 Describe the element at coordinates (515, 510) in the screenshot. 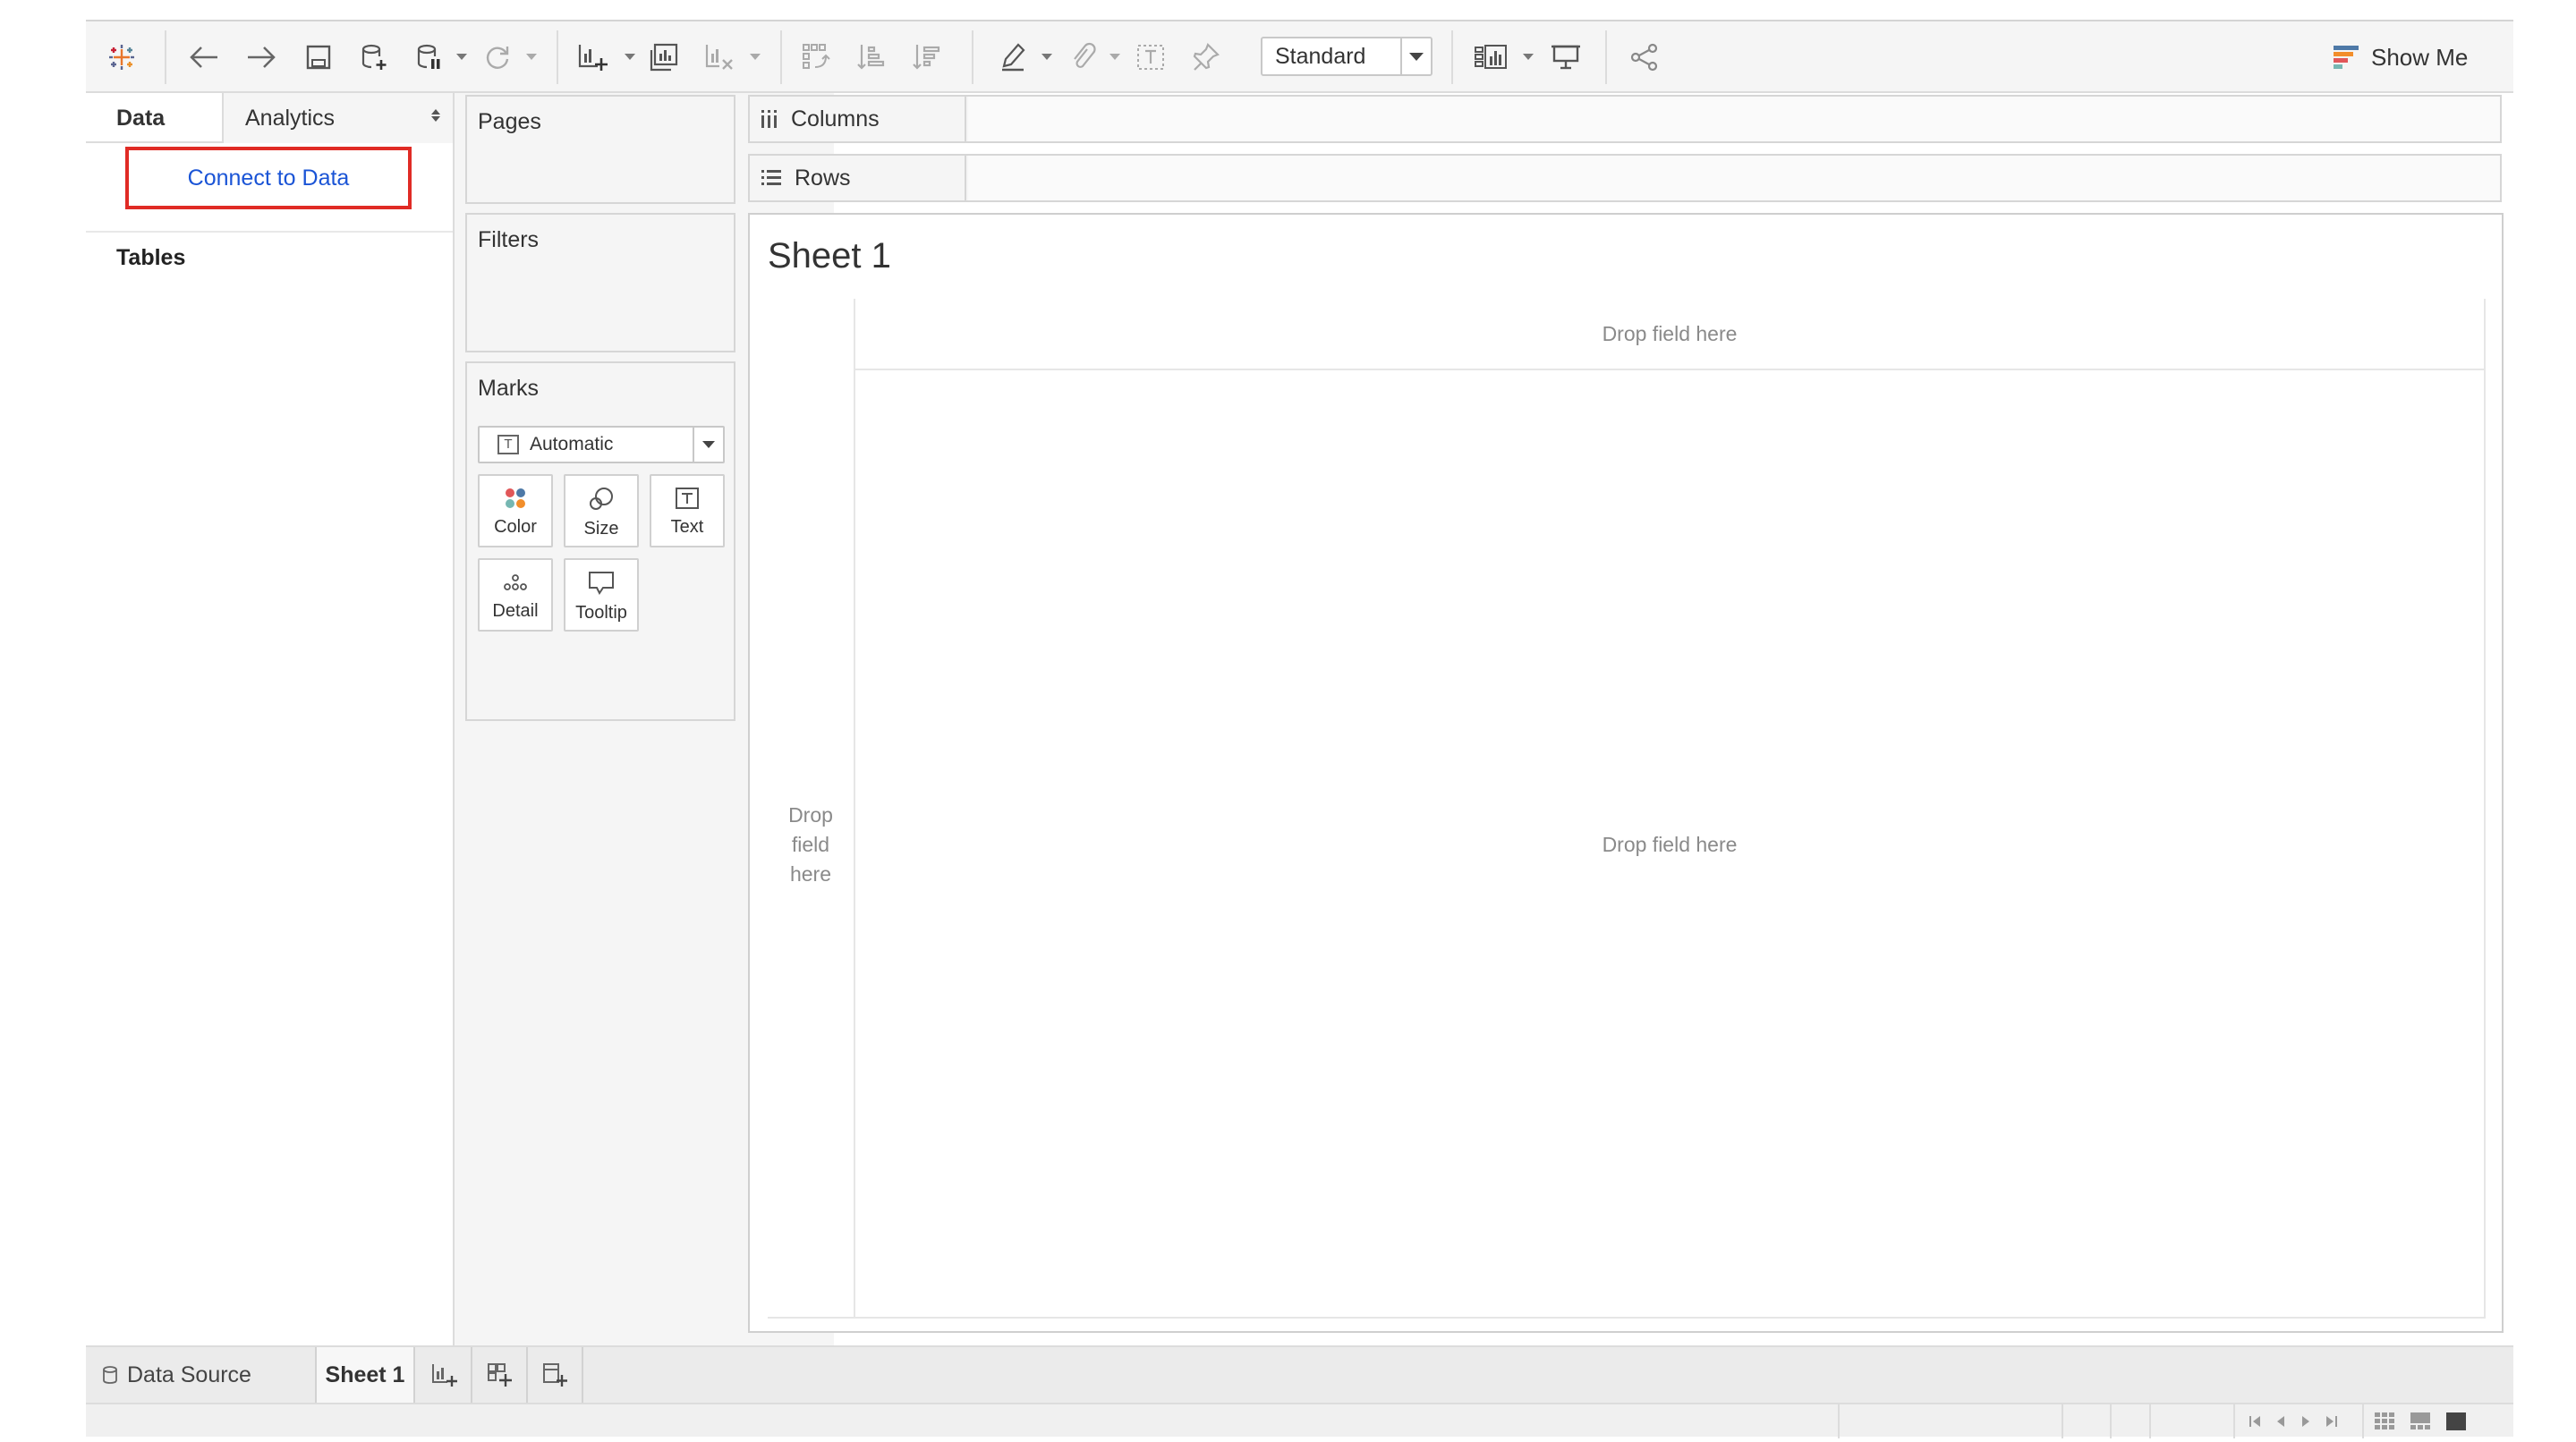

I see `color-button: Color` at that location.